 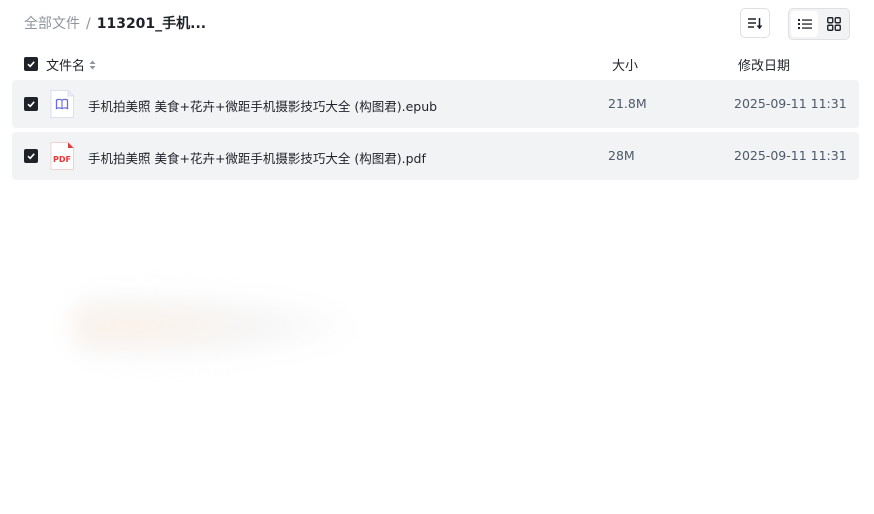 I want to click on pdf-icon-label: PDF, so click(x=62, y=159).